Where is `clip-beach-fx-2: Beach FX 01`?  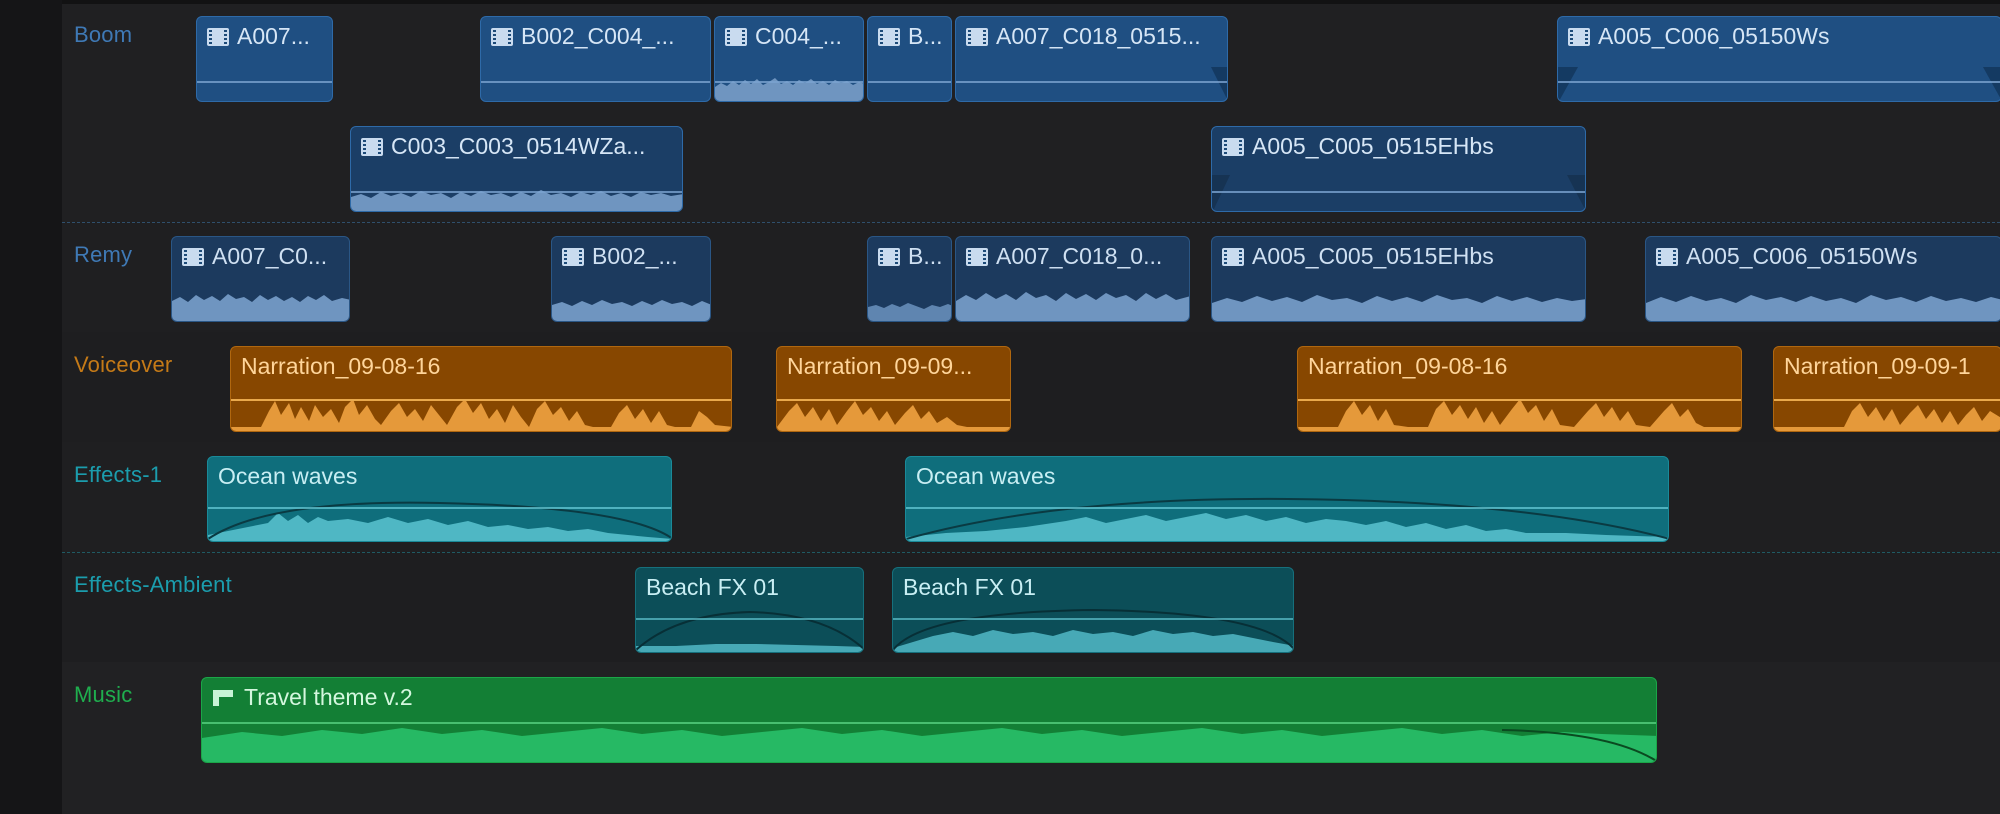
clip-beach-fx-2: Beach FX 01 is located at coordinates (1093, 610).